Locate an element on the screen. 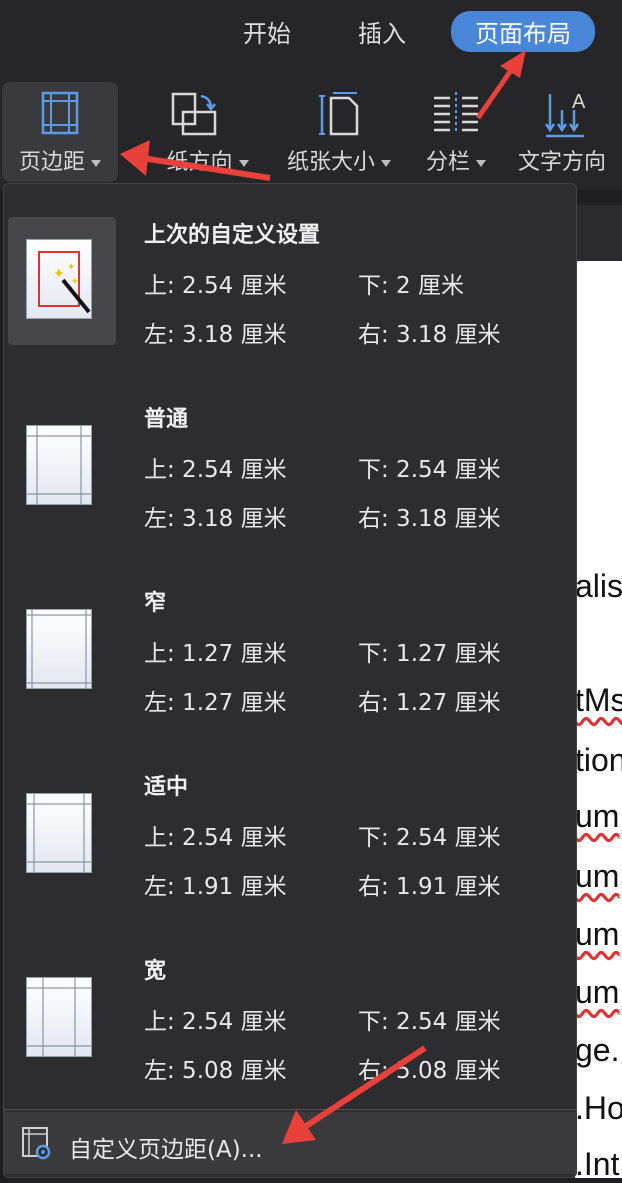  custom-margins-icon is located at coordinates (36, 1143).